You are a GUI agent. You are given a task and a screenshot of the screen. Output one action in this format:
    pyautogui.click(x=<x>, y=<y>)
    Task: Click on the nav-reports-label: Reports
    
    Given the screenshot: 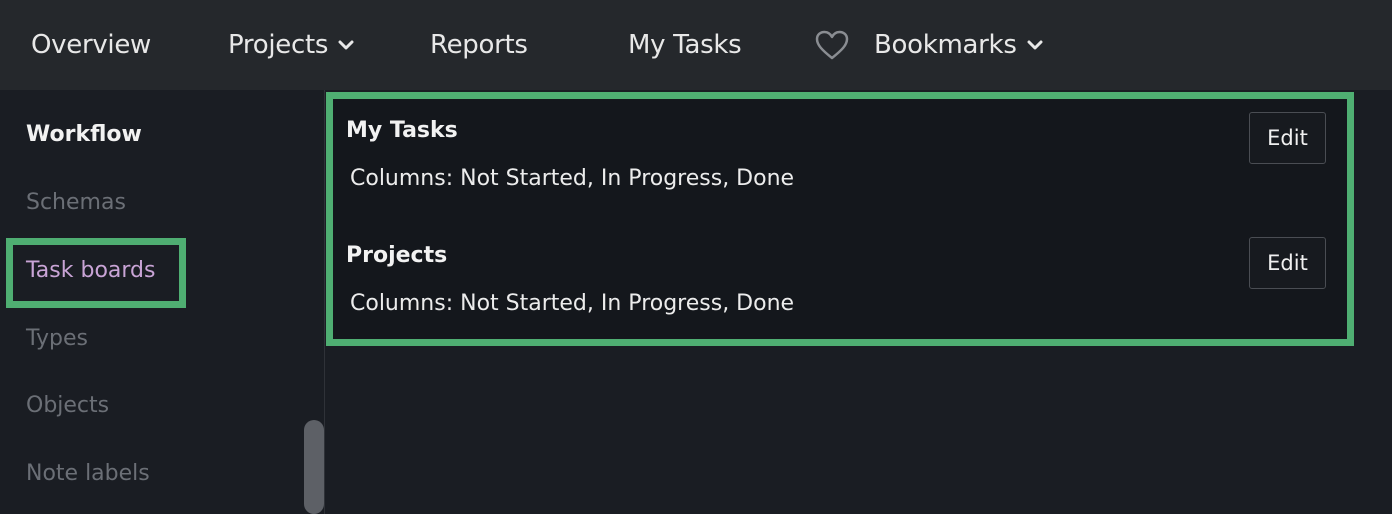 What is the action you would take?
    pyautogui.click(x=479, y=45)
    